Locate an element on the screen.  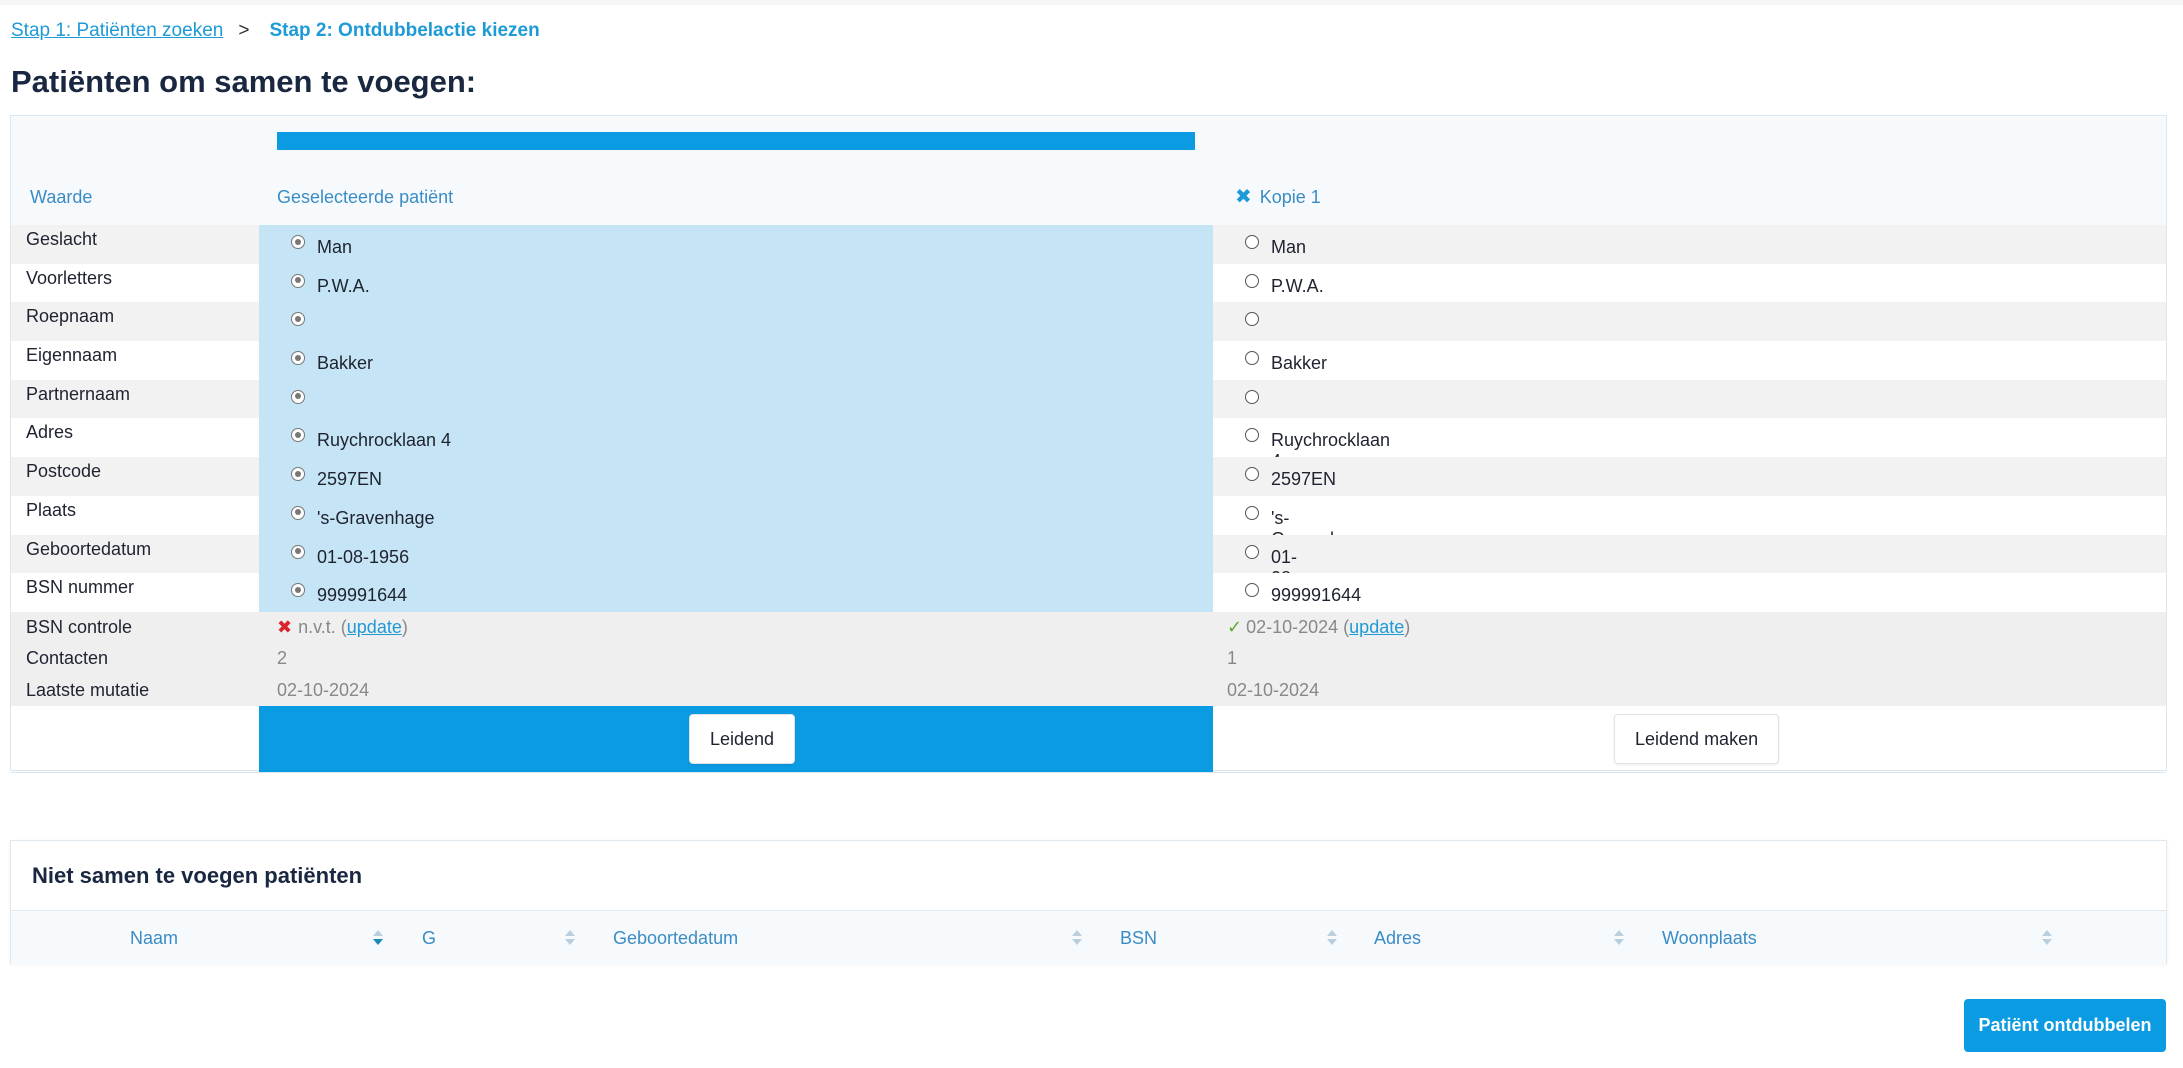
copy-value: P.W.A. is located at coordinates (1297, 285).